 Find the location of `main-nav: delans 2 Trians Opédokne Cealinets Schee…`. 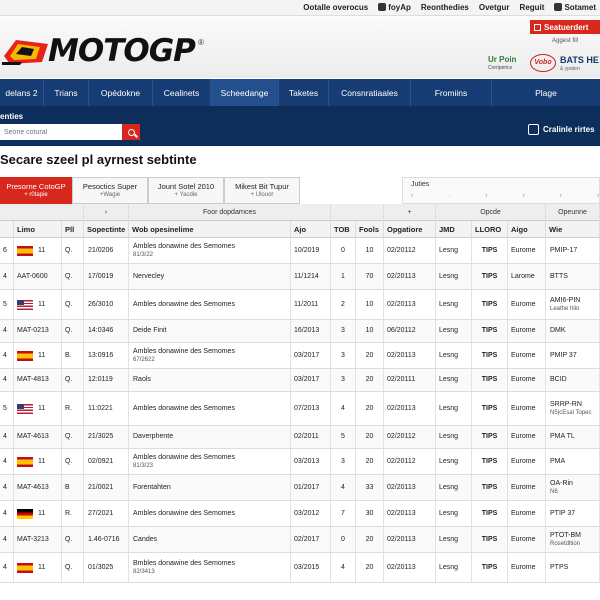

main-nav: delans 2 Trians Opédokne Cealinets Schee… is located at coordinates (300, 92).